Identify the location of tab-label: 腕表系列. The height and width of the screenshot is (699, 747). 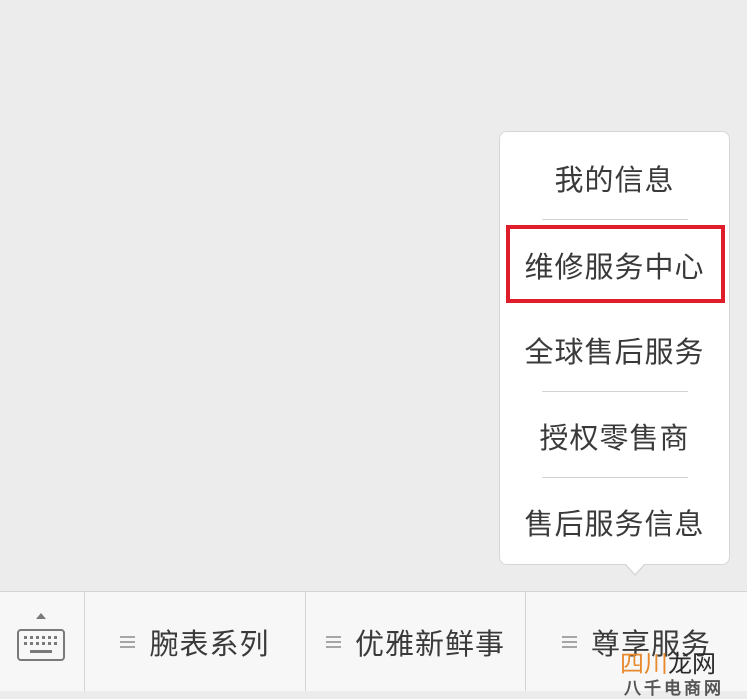
(209, 643).